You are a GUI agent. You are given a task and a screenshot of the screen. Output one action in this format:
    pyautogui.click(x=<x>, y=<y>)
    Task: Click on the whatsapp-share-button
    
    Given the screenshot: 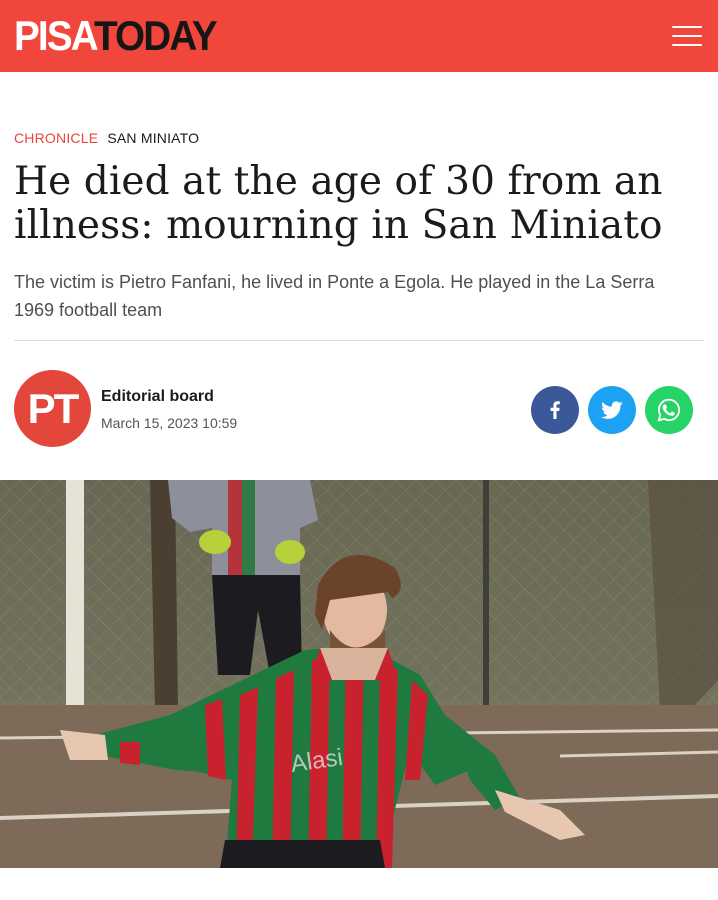 What is the action you would take?
    pyautogui.click(x=669, y=410)
    